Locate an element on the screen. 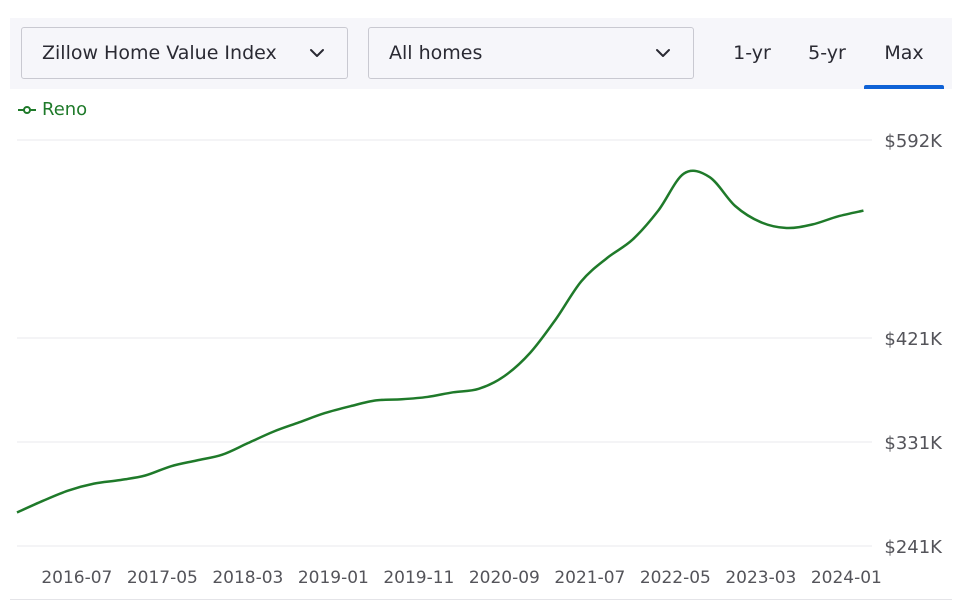 Image resolution: width=967 pixels, height=602 pixels. x-tick-label: 2018-03 is located at coordinates (247, 578).